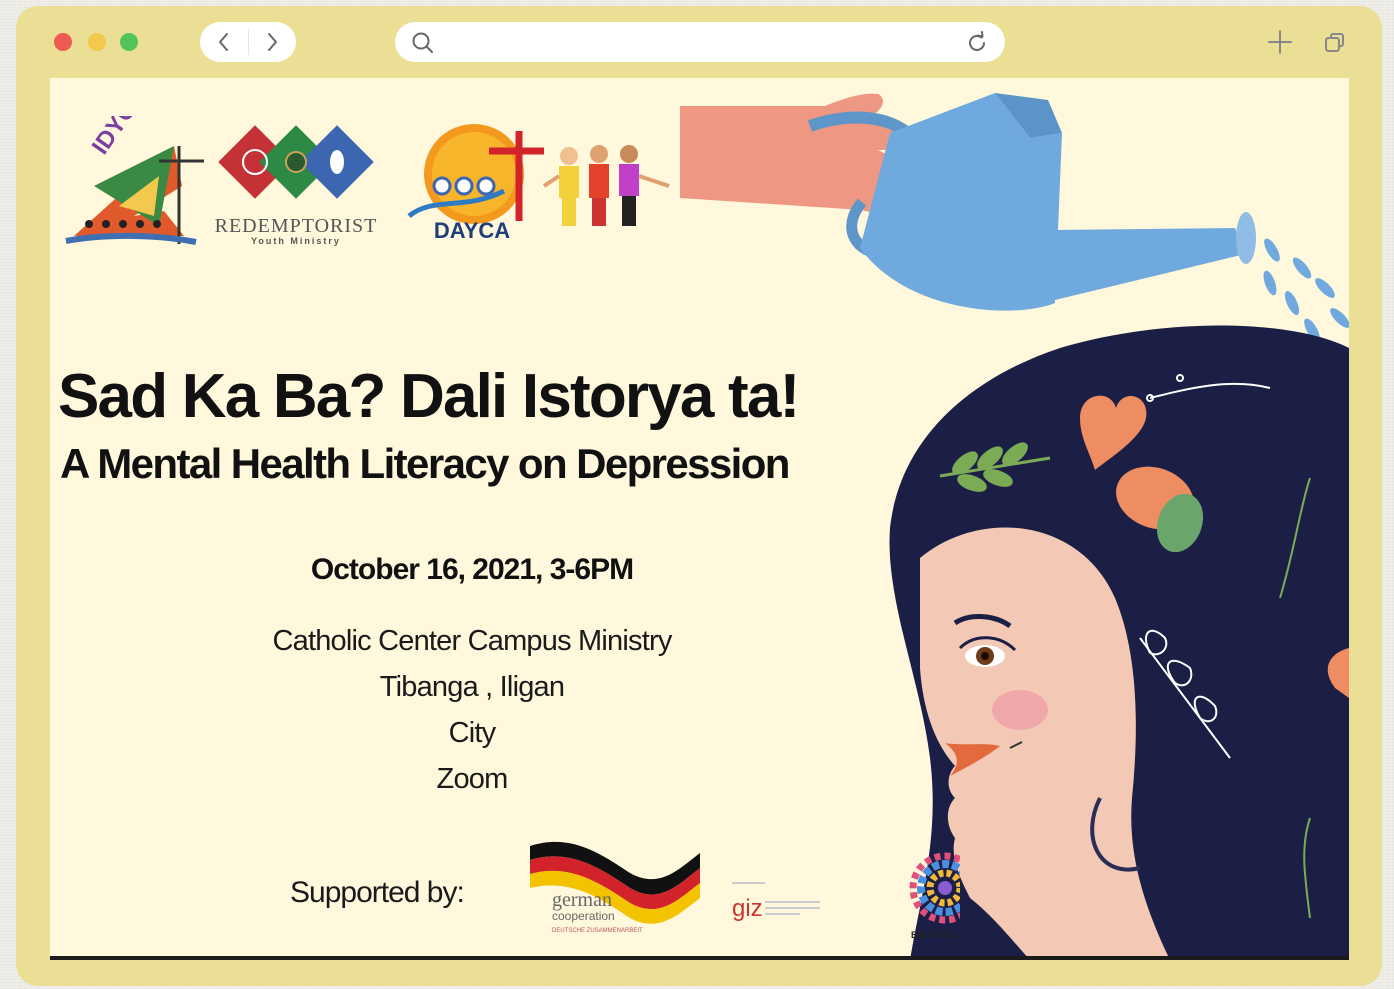  What do you see at coordinates (791, 153) in the screenshot?
I see `hand-graphic` at bounding box center [791, 153].